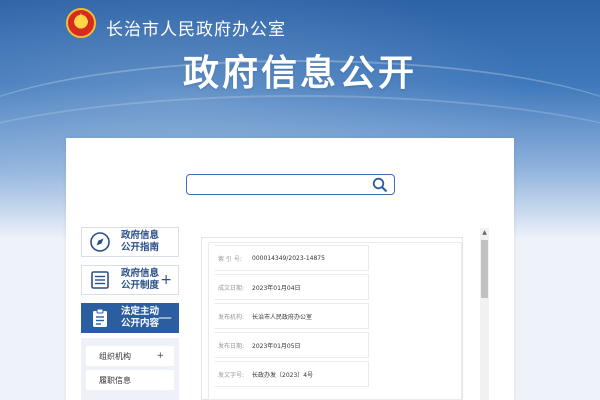  Describe the element at coordinates (484, 269) in the screenshot. I see `scroll-thumb` at that location.